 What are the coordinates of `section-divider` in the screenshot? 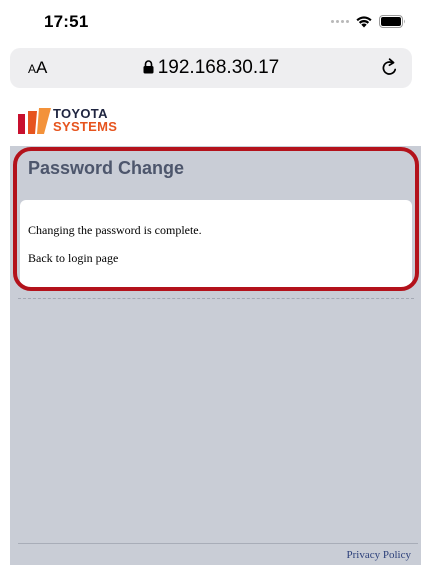 It's located at (216, 298).